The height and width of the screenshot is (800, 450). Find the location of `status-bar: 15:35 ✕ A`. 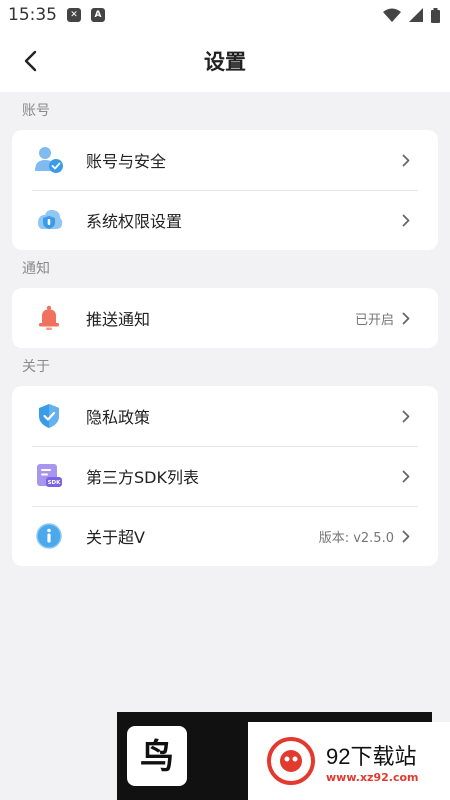

status-bar: 15:35 ✕ A is located at coordinates (225, 15).